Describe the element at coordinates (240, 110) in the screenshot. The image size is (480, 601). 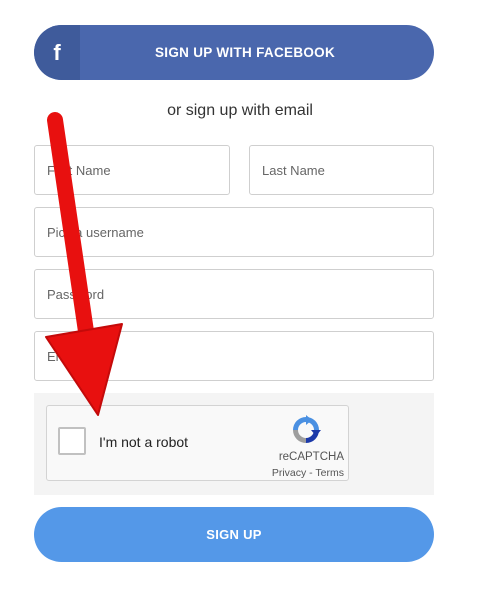
I see `email-signup-divider: or sign up with email` at that location.